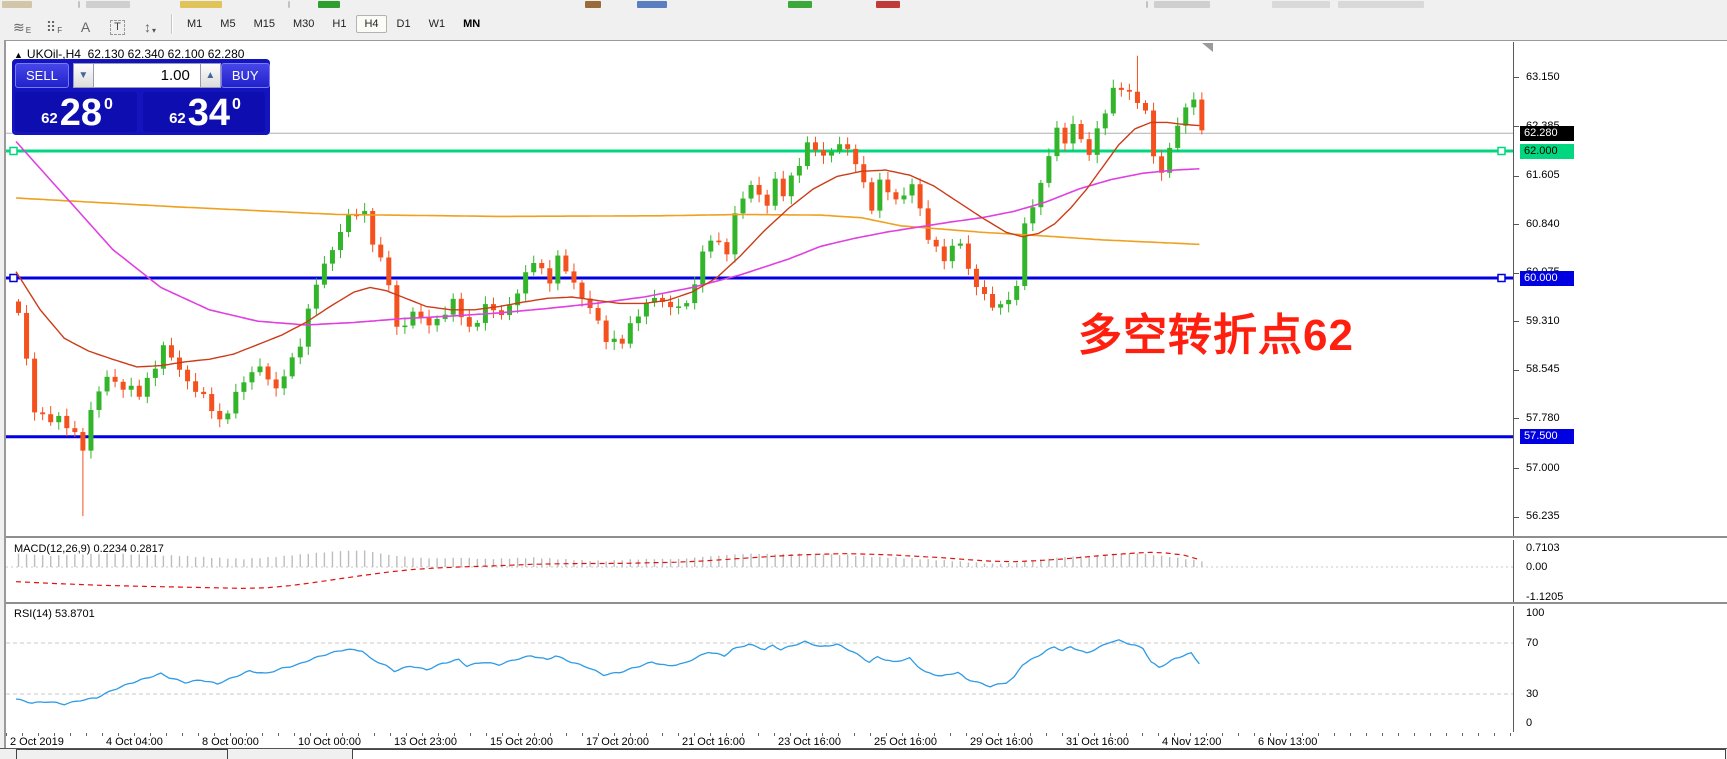 The height and width of the screenshot is (759, 1727). I want to click on indicator-axis-label: -1.1205, so click(1545, 596).